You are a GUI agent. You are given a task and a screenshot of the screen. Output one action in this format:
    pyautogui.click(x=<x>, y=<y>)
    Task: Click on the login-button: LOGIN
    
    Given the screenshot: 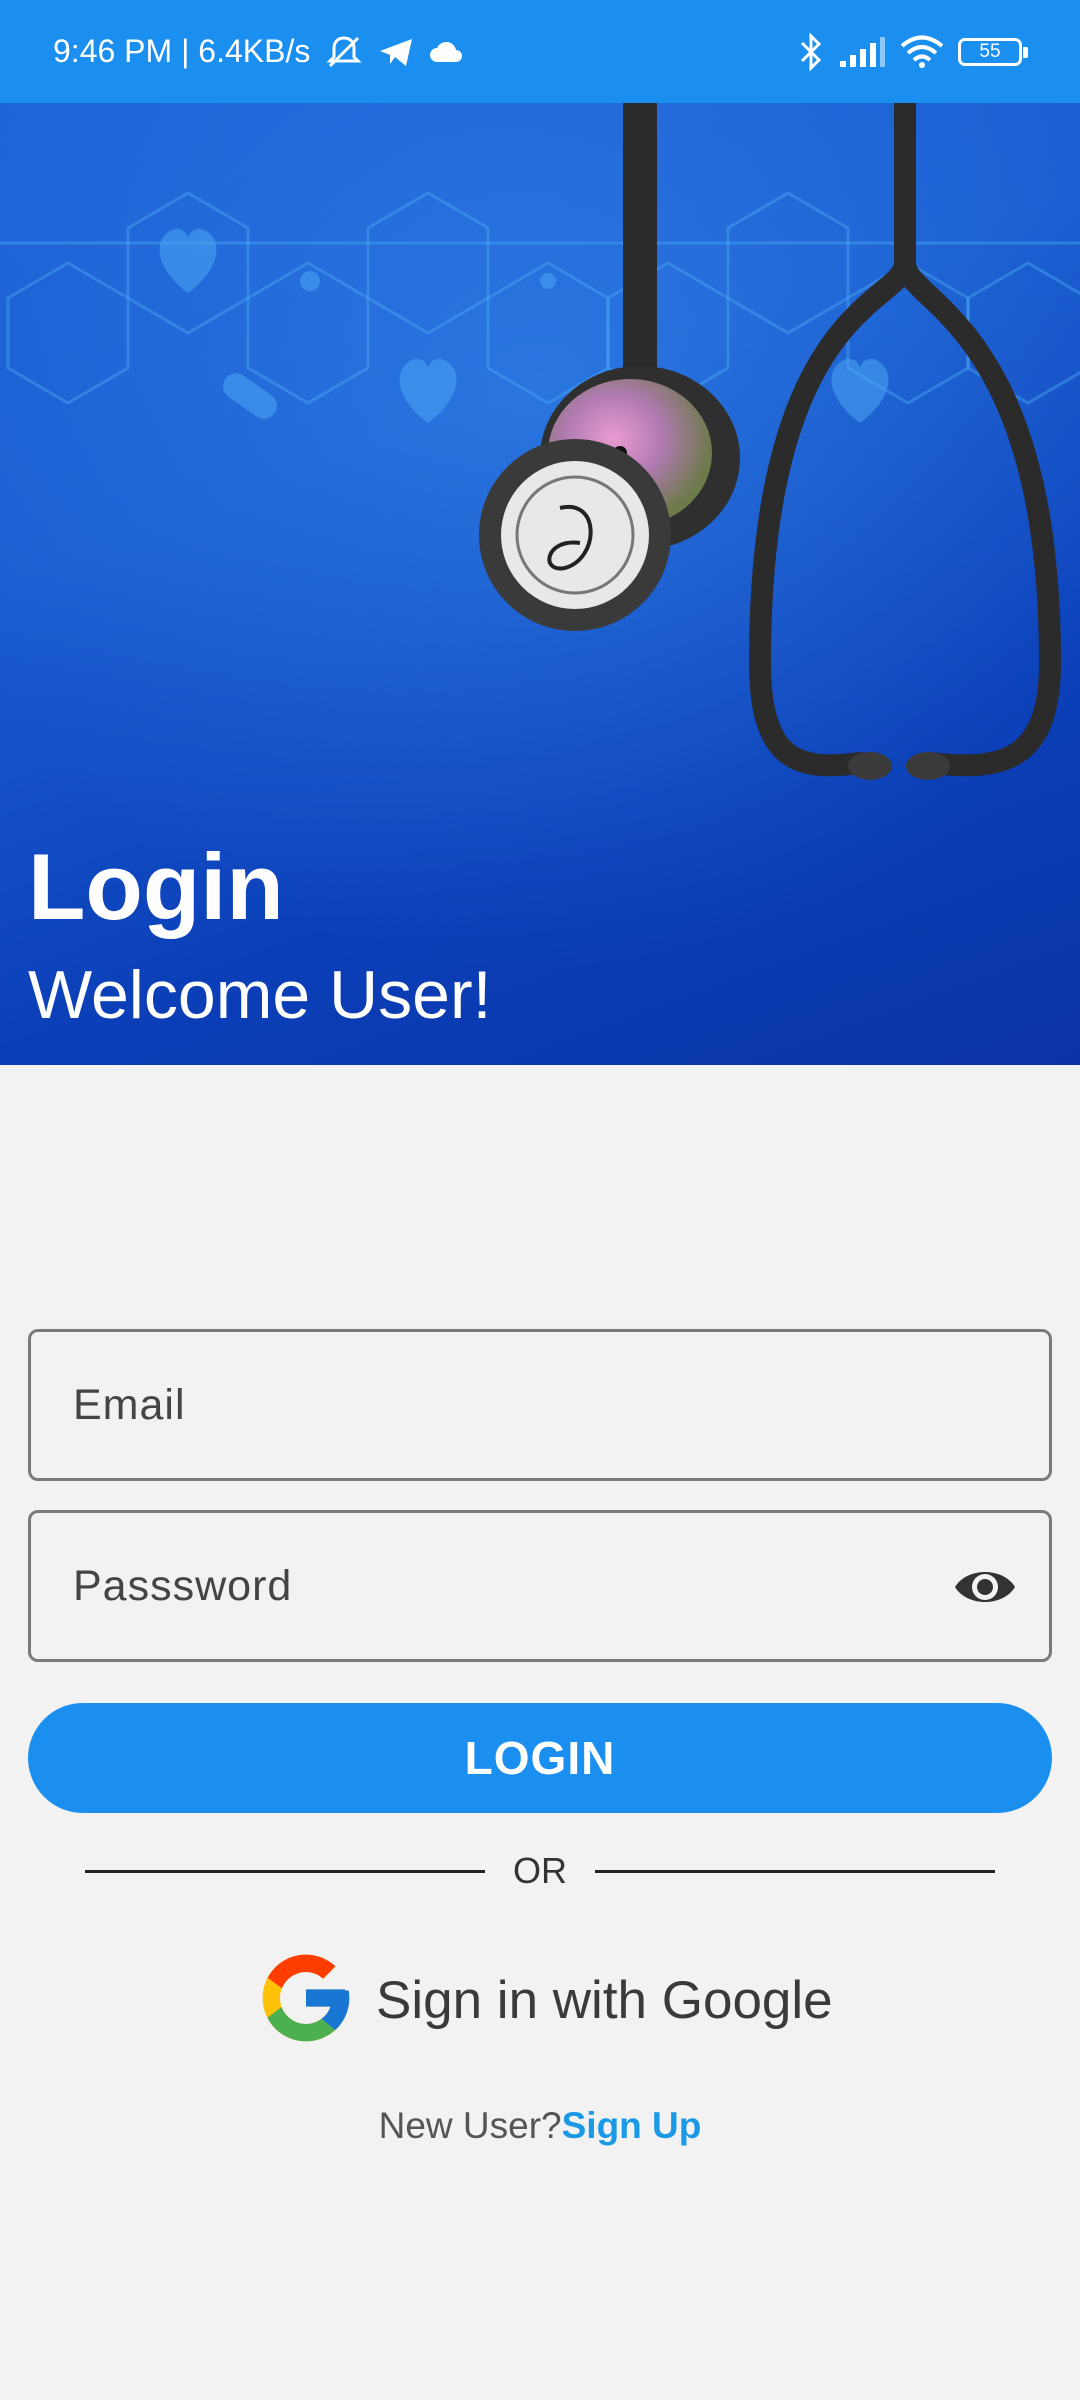 What is the action you would take?
    pyautogui.click(x=540, y=1758)
    